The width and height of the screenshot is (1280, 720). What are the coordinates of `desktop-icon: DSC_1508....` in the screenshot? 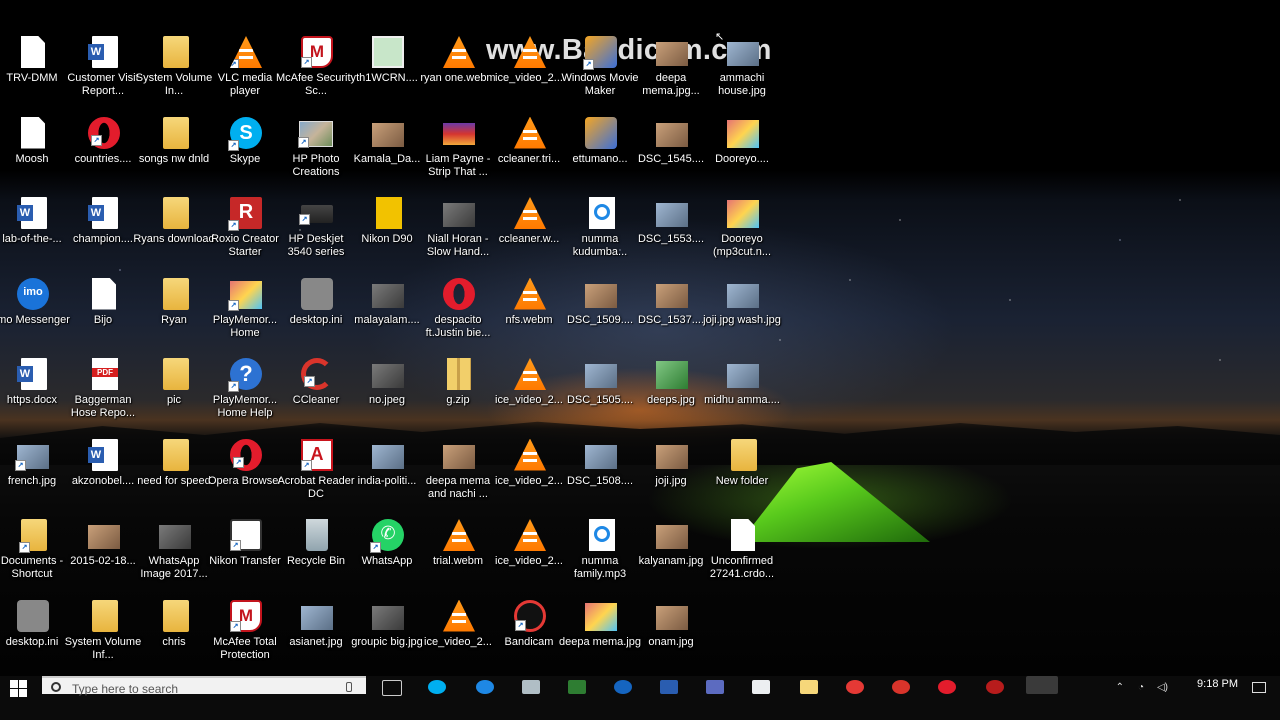 It's located at (600, 478).